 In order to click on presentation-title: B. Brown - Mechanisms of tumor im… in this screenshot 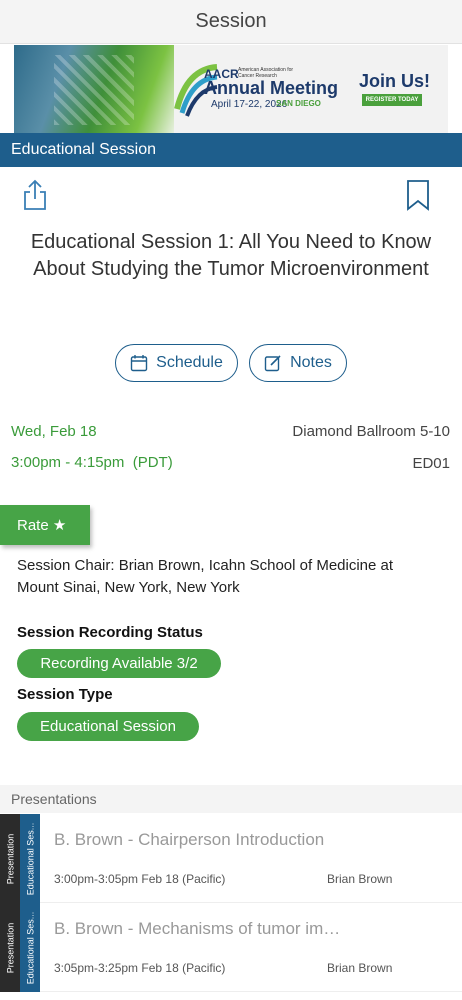, I will do `click(197, 928)`.